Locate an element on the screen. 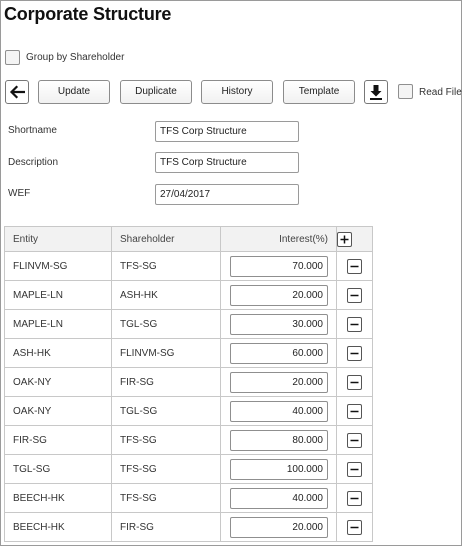 The image size is (462, 546). shareholder-column-header: Shareholder is located at coordinates (166, 239).